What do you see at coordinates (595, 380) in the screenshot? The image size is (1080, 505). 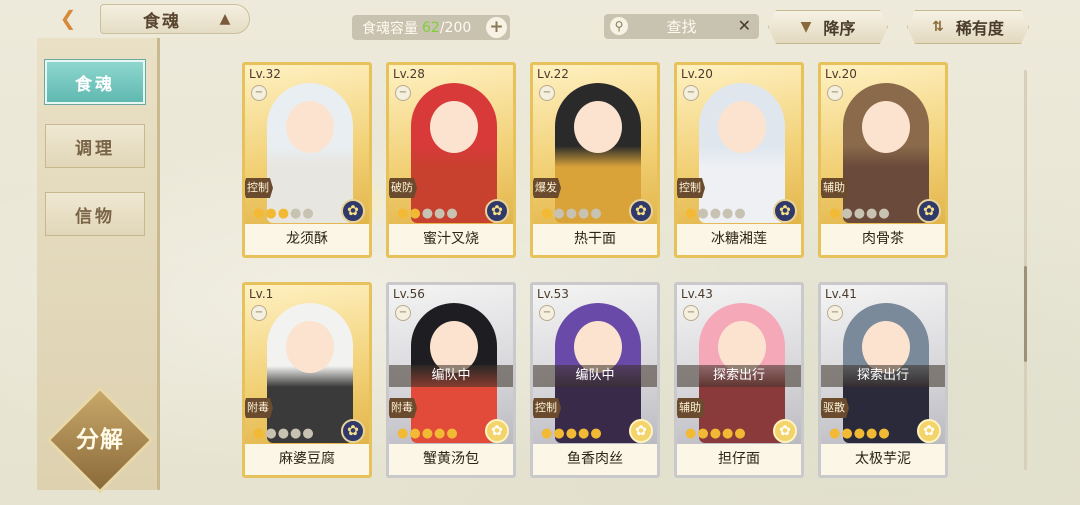 I see `food-soul-card: Lv.53− 控制 ●●●●● ✿ 编队中 鱼香肉丝` at bounding box center [595, 380].